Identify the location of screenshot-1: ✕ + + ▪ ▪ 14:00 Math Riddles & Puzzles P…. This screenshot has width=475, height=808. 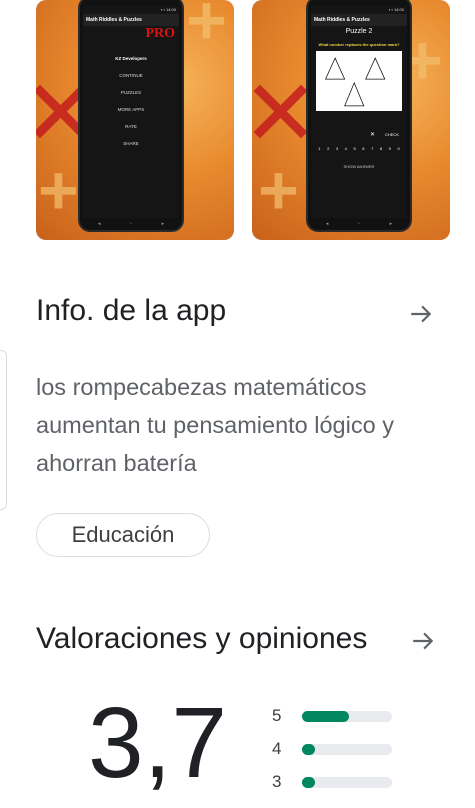
(135, 120).